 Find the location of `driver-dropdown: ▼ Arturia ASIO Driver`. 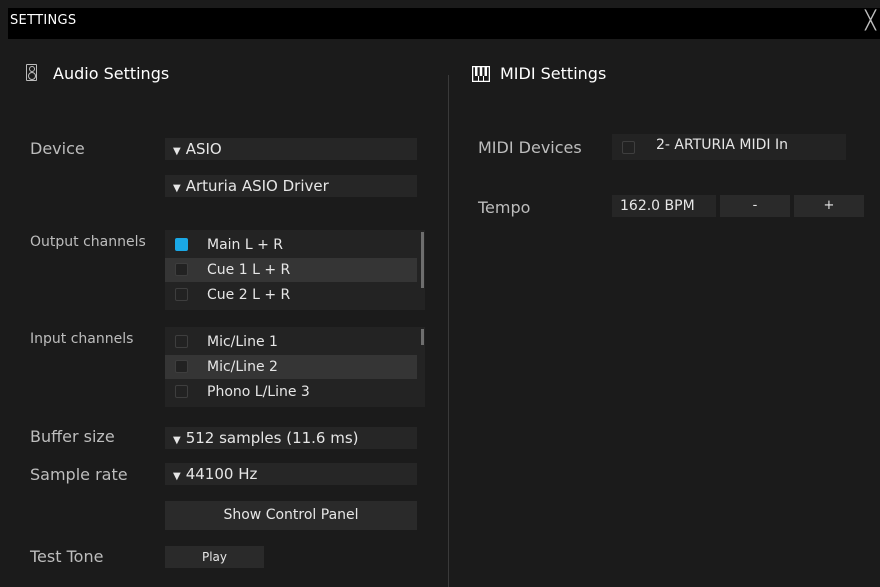

driver-dropdown: ▼ Arturia ASIO Driver is located at coordinates (291, 186).